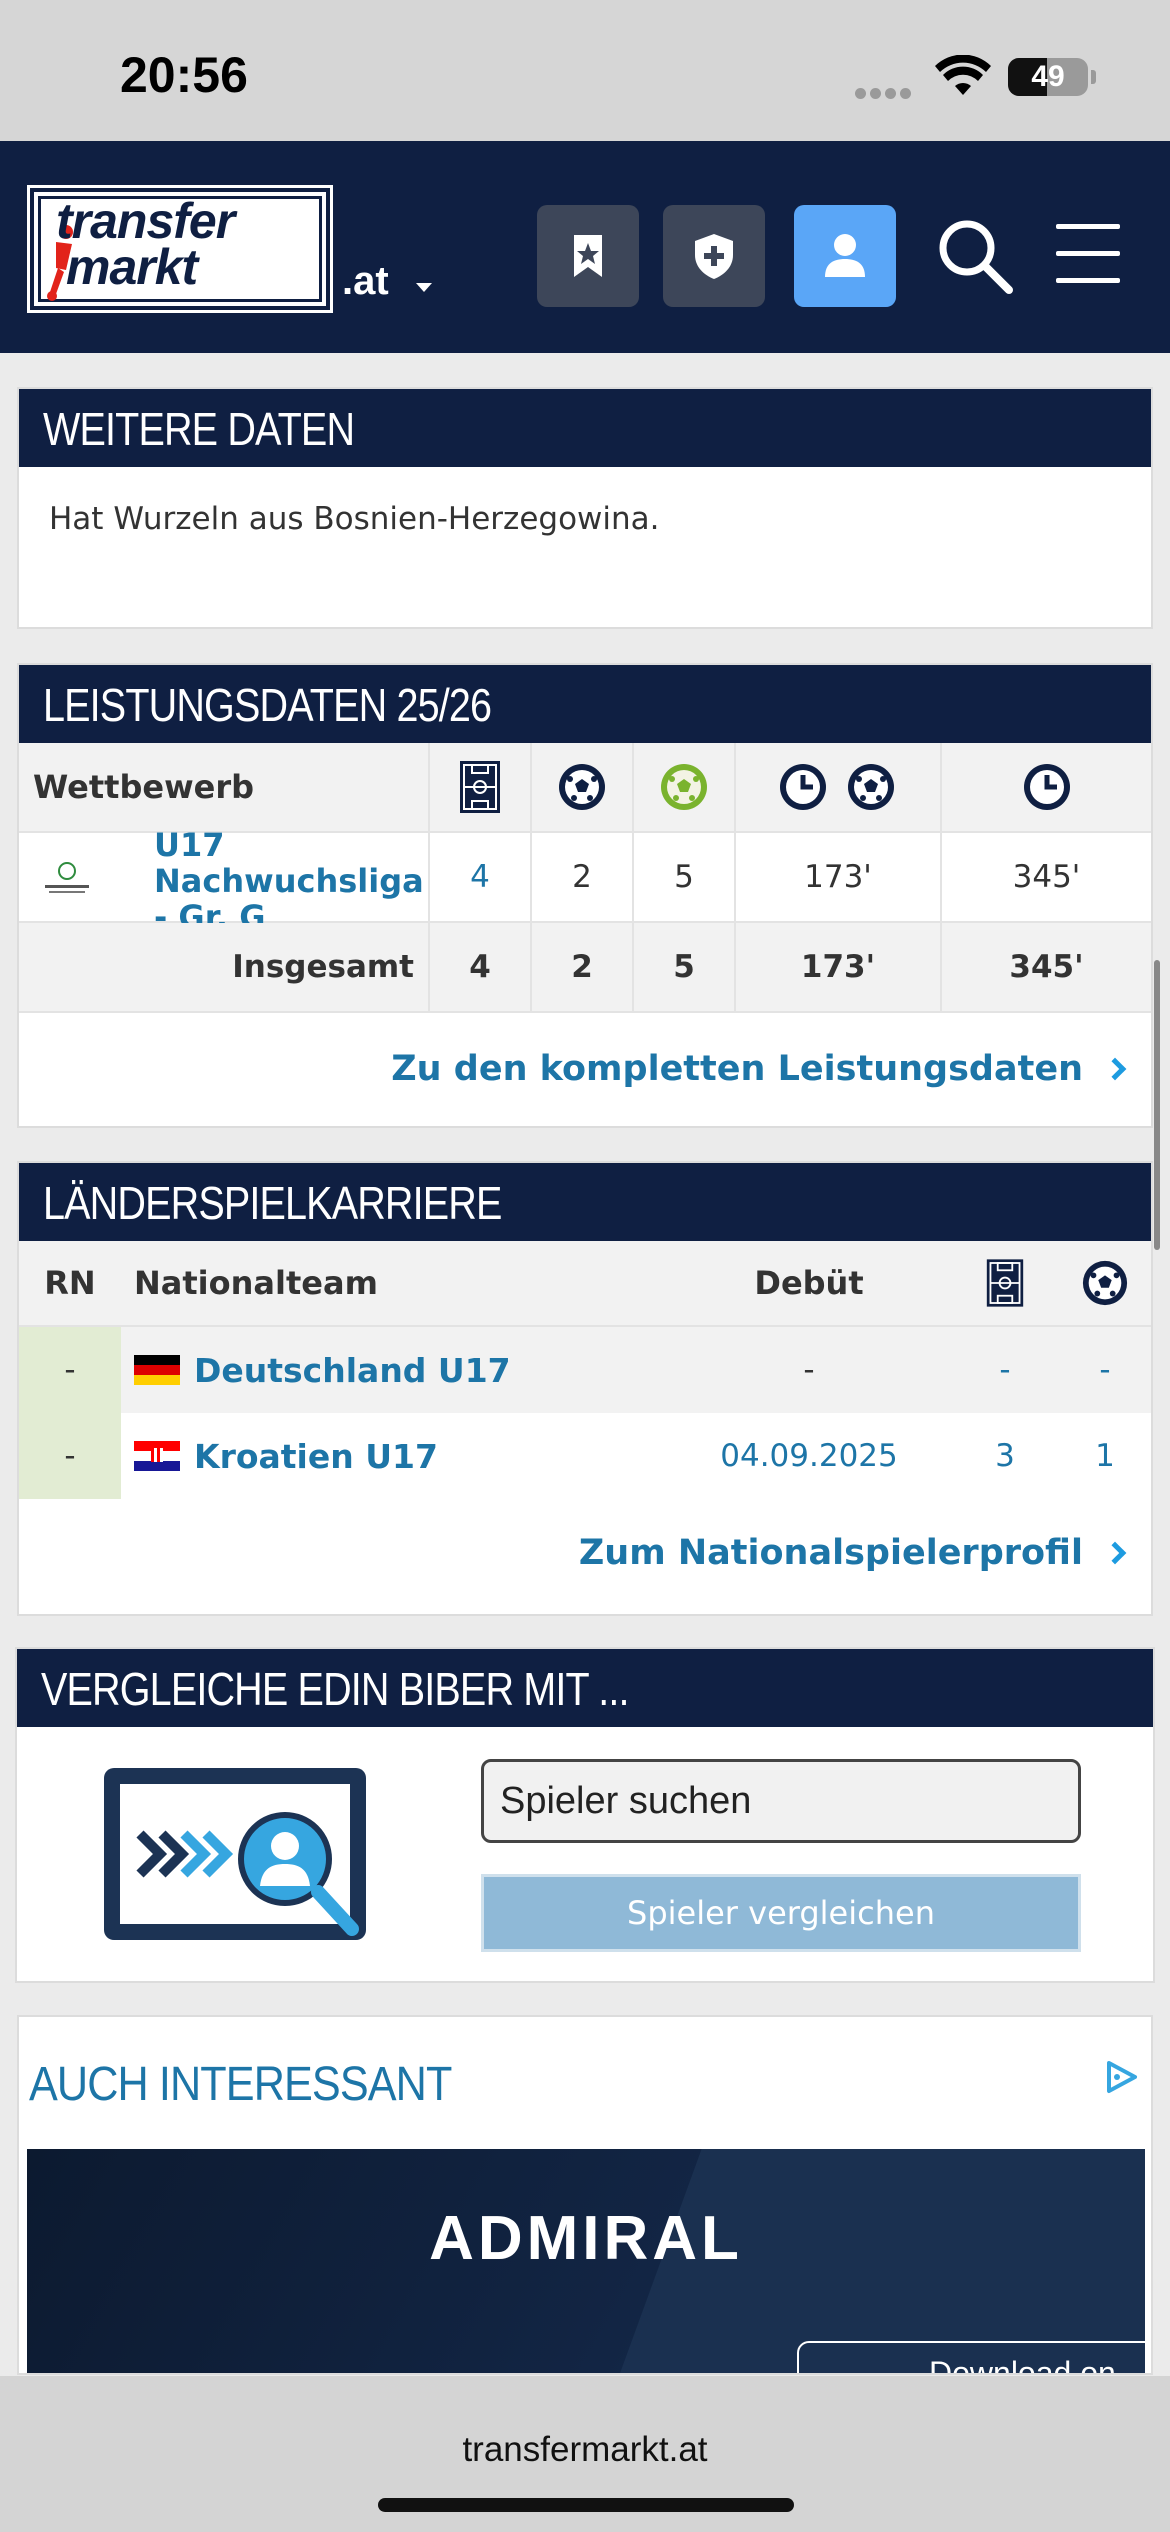  Describe the element at coordinates (354, 519) in the screenshot. I see `weitere-daten-text: Hat Wurzeln aus Bosnien-Herzegowina.` at that location.